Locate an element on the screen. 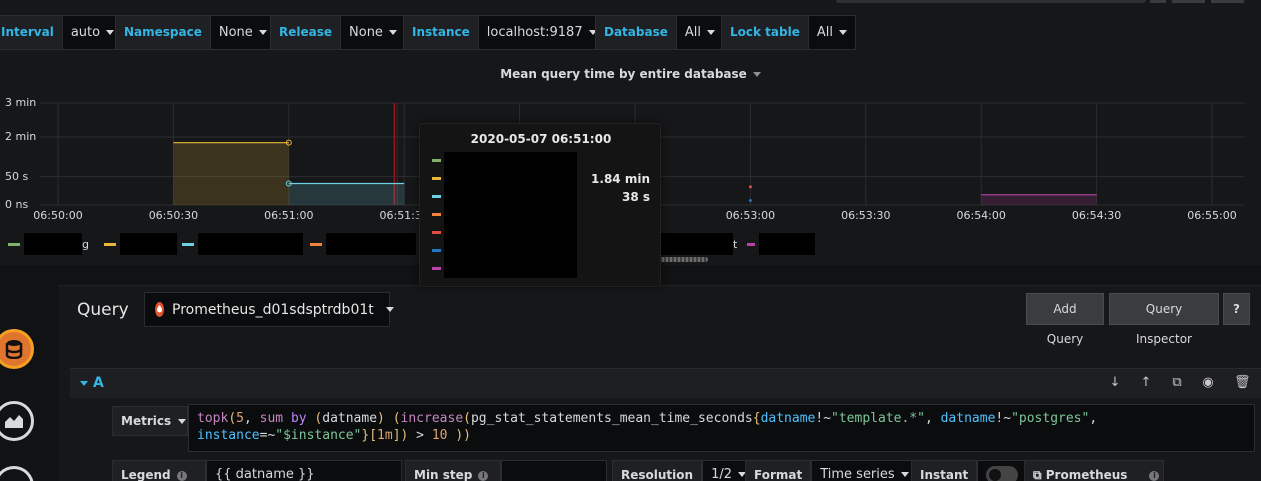 The width and height of the screenshot is (1261, 481). format-option: Format Time series is located at coordinates (831, 470).